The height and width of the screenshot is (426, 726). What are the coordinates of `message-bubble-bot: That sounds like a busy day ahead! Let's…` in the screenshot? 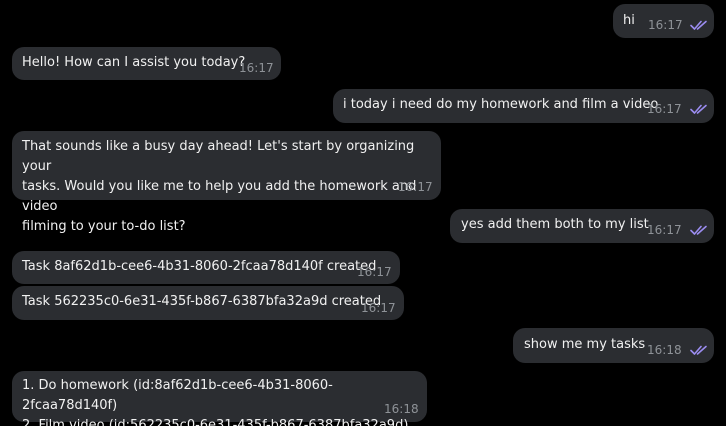 It's located at (226, 182).